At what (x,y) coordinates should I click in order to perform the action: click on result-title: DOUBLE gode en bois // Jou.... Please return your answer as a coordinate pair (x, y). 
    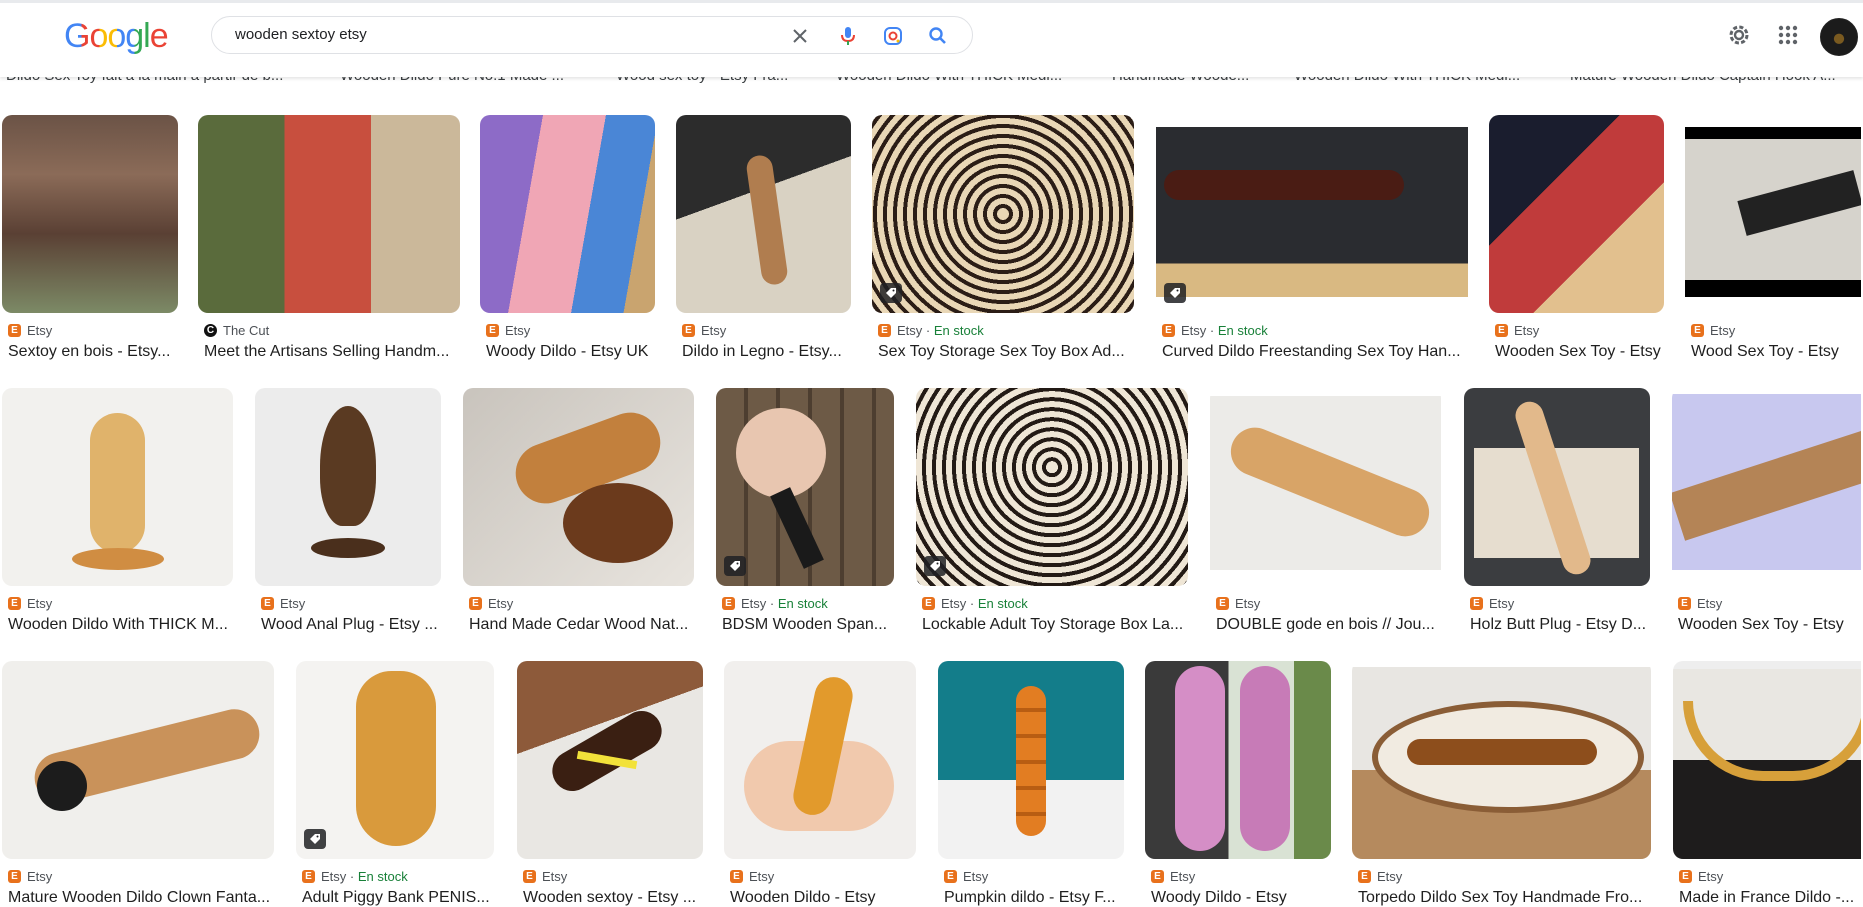
    Looking at the image, I should click on (1328, 625).